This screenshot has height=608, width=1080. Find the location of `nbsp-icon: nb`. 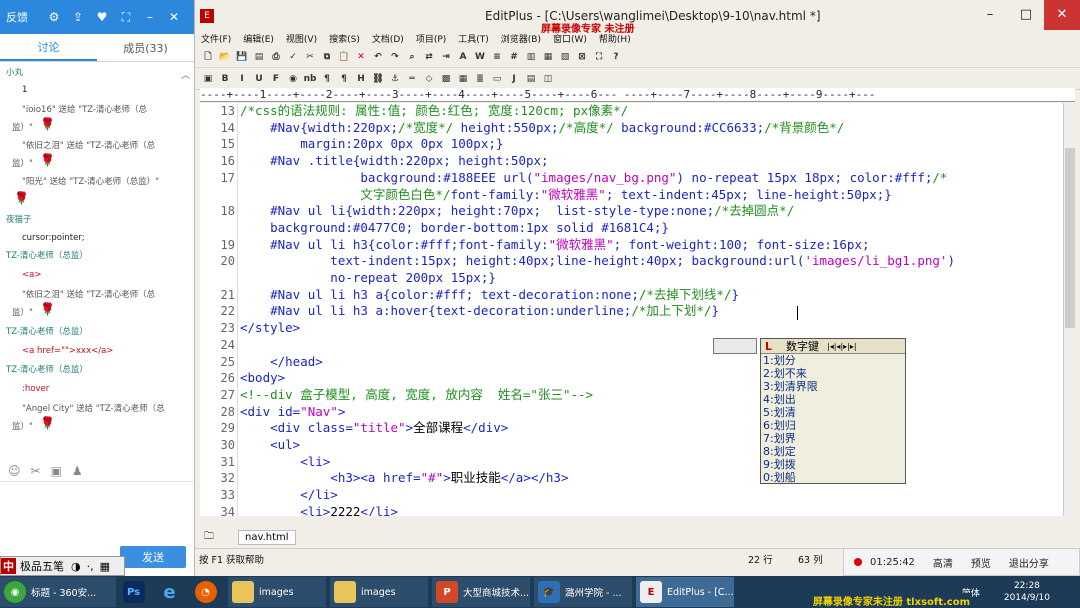

nbsp-icon: nb is located at coordinates (310, 79).